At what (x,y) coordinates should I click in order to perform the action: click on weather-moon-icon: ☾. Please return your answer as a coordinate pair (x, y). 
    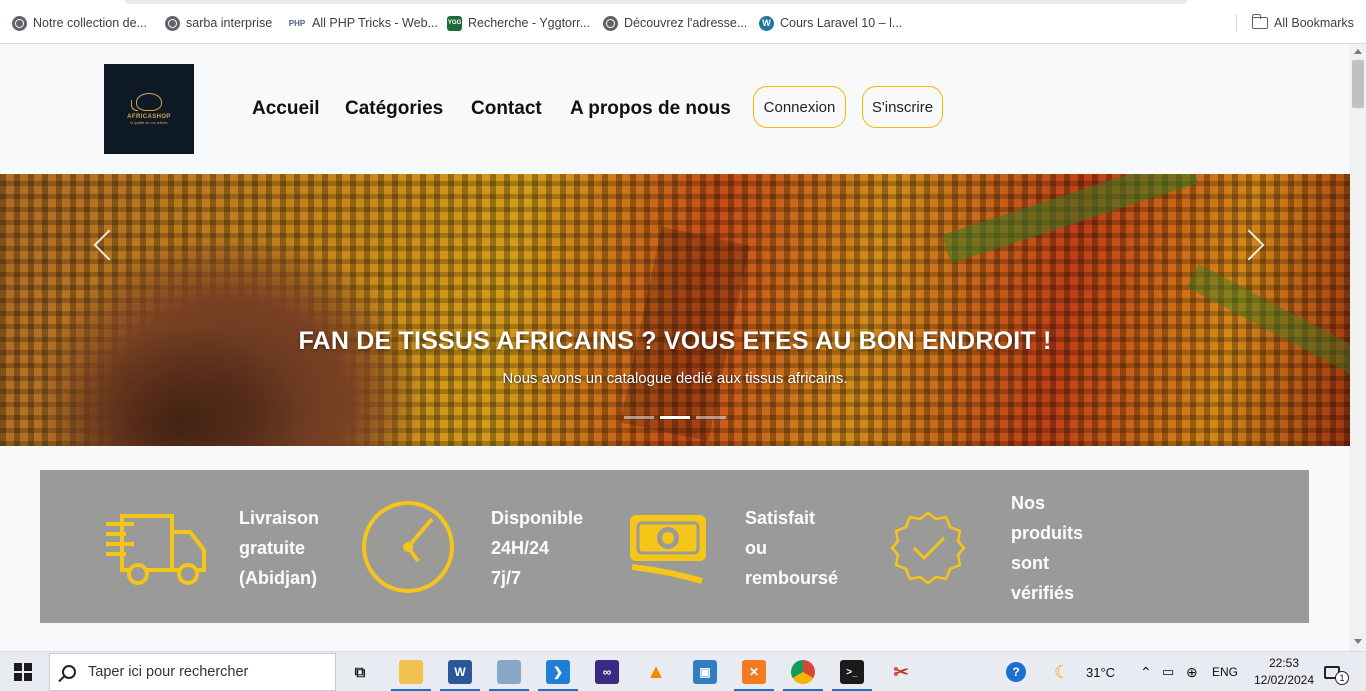
    Looking at the image, I should click on (1062, 671).